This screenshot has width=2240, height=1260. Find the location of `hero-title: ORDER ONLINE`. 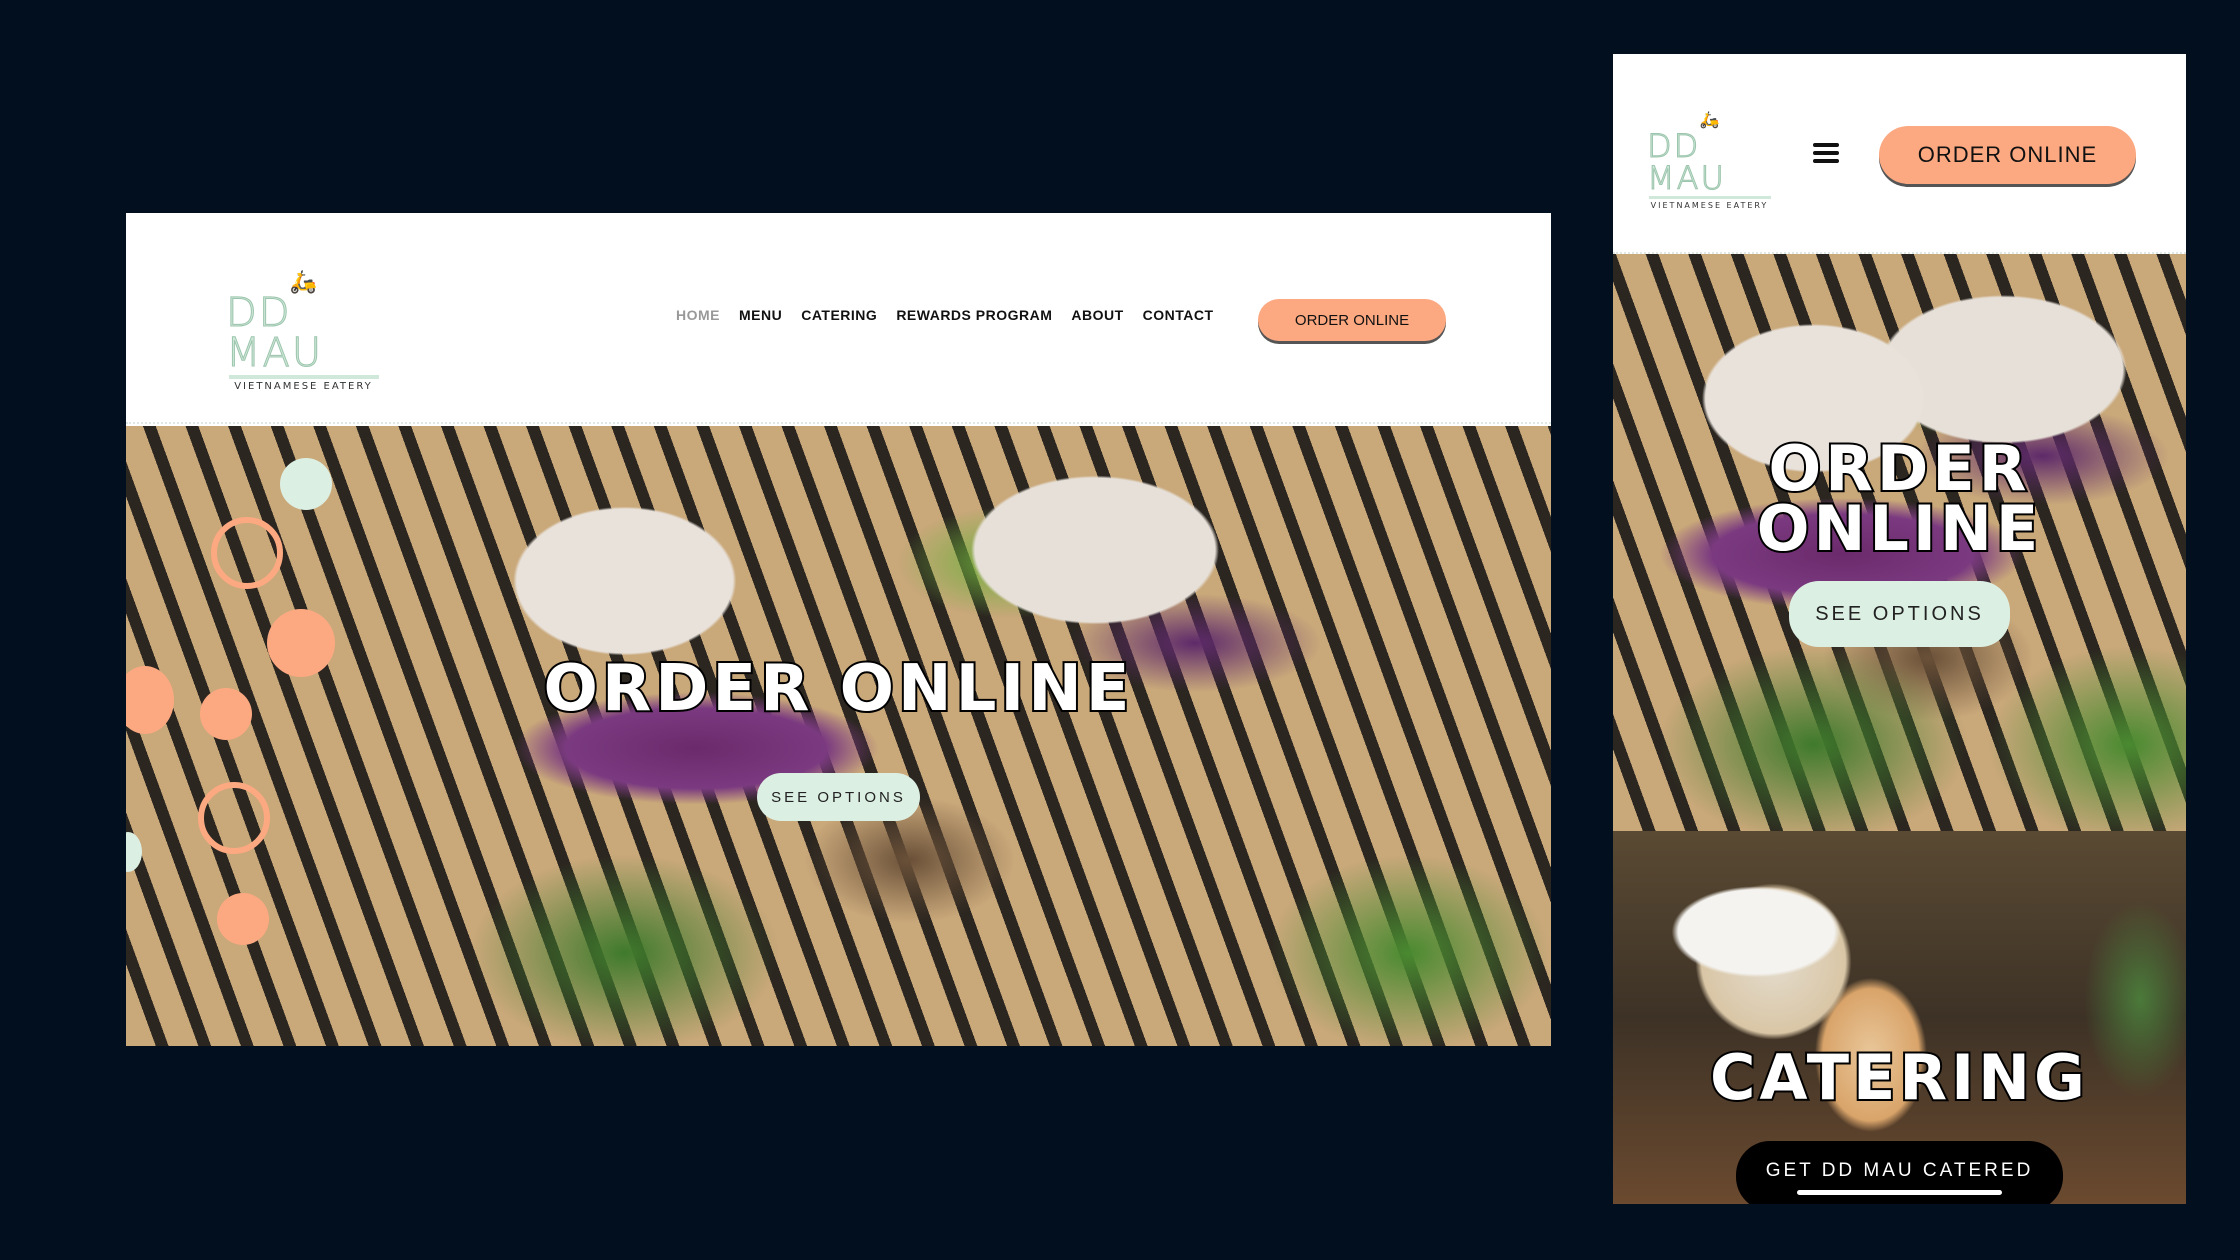

hero-title: ORDER ONLINE is located at coordinates (838, 689).